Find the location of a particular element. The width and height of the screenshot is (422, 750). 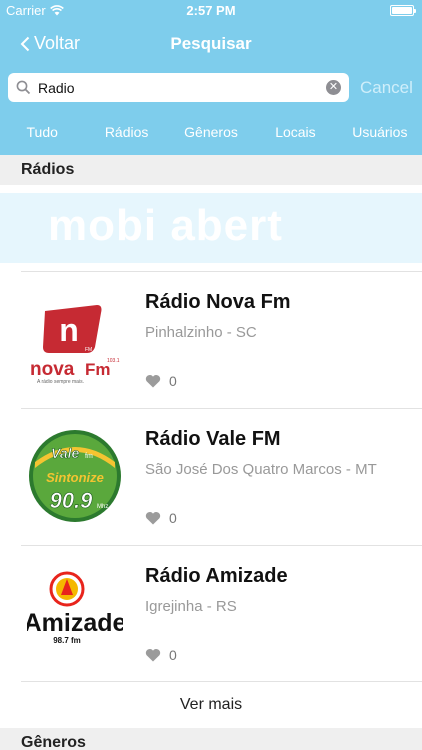

logo-middle: Sintonize is located at coordinates (75, 477).